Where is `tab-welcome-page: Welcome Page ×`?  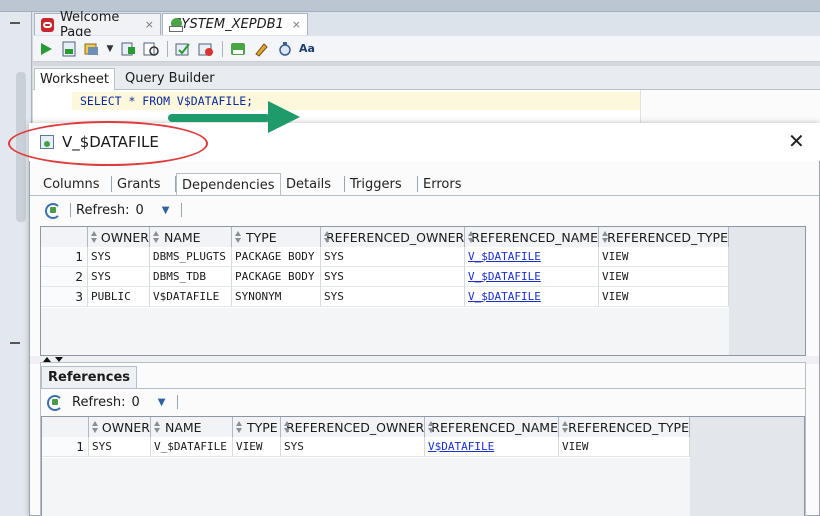 tab-welcome-page: Welcome Page × is located at coordinates (97, 25).